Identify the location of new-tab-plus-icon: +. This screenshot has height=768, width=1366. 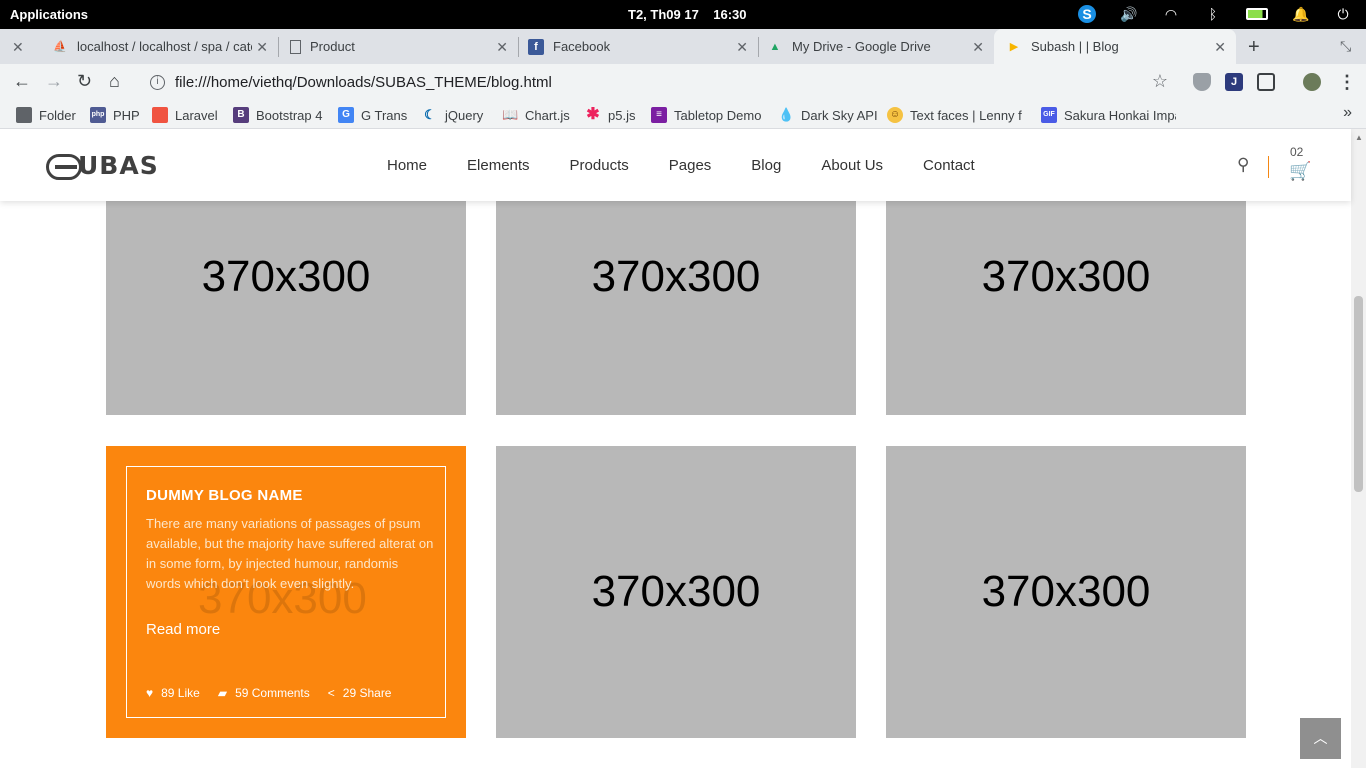
(1254, 47).